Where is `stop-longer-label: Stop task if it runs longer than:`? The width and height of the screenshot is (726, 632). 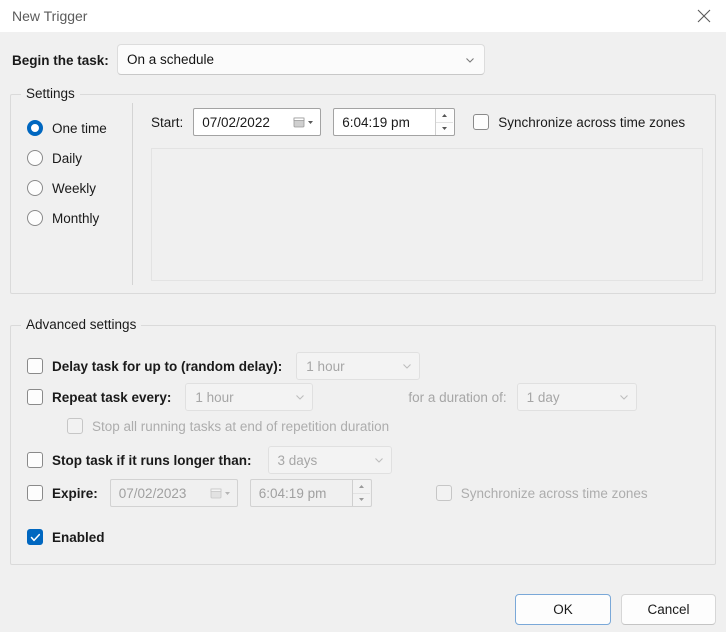 stop-longer-label: Stop task if it runs longer than: is located at coordinates (152, 460).